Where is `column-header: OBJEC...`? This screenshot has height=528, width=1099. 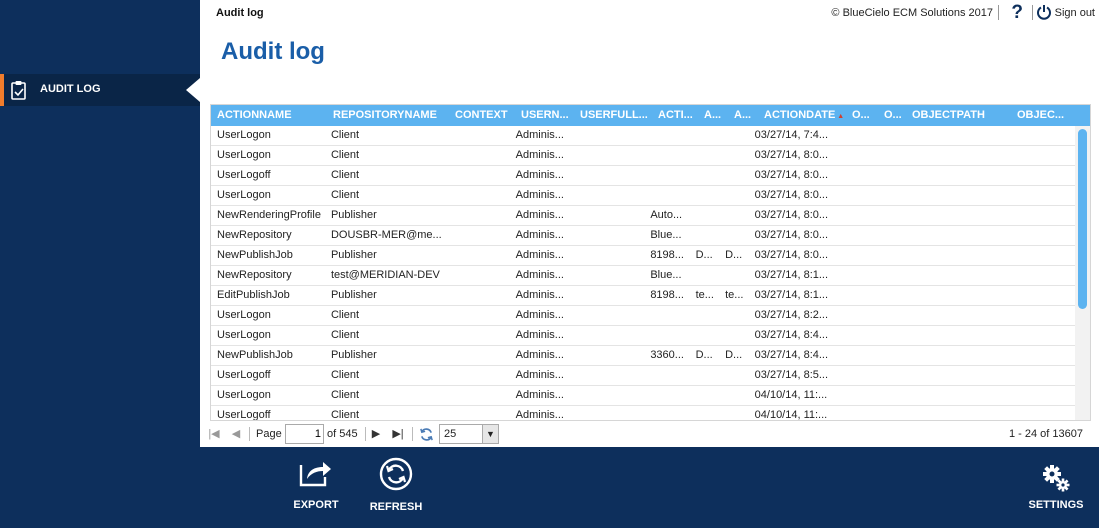 column-header: OBJEC... is located at coordinates (1050, 115).